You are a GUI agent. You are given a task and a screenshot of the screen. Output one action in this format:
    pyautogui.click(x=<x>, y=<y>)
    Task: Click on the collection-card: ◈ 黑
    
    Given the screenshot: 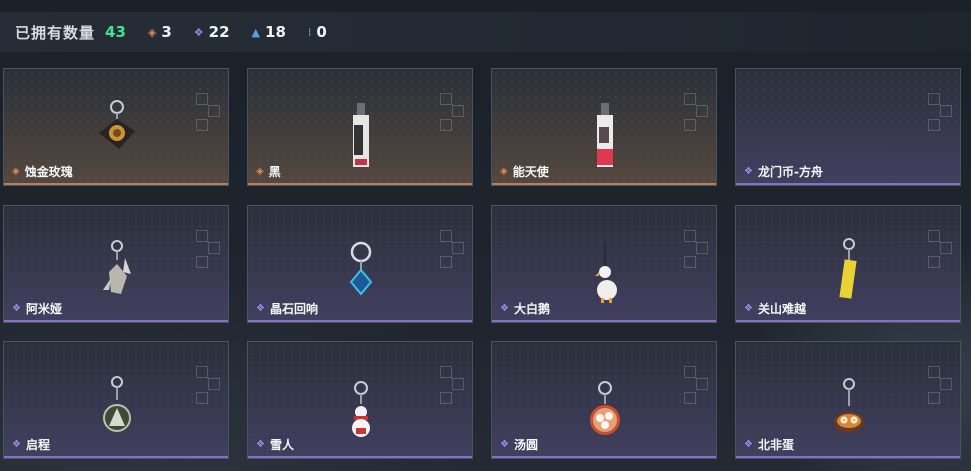 What is the action you would take?
    pyautogui.click(x=360, y=127)
    